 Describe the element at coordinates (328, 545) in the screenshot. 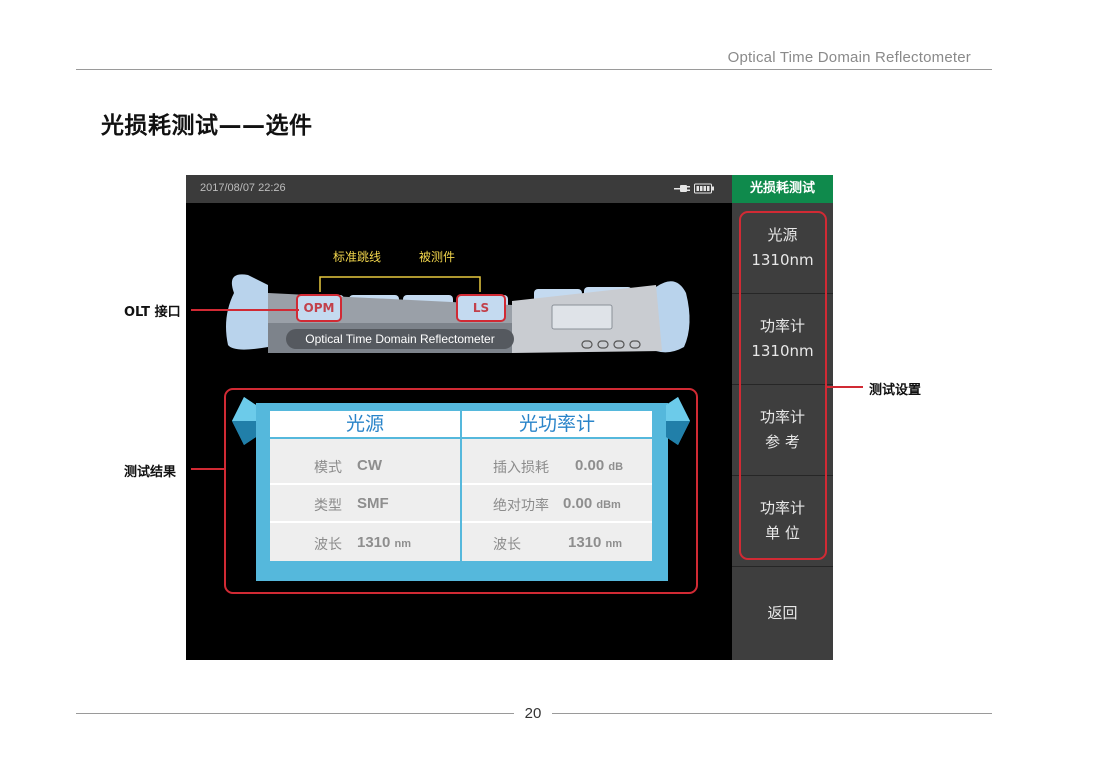

I see `wavelength-label: 波长` at that location.